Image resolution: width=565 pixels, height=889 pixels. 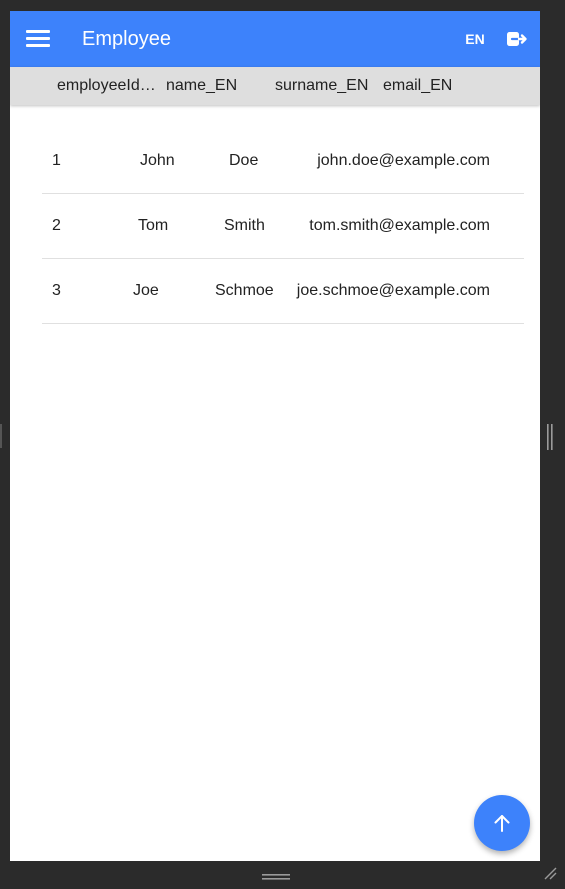 What do you see at coordinates (327, 86) in the screenshot?
I see `column-header-surname: surname_EN` at bounding box center [327, 86].